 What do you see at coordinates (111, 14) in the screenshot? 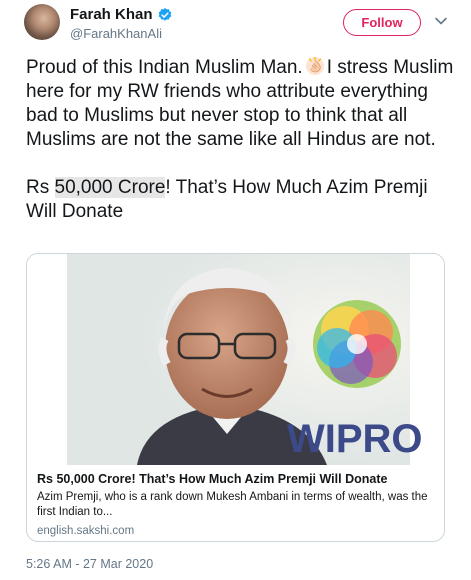
I see `author-display-name: Farah Khan` at bounding box center [111, 14].